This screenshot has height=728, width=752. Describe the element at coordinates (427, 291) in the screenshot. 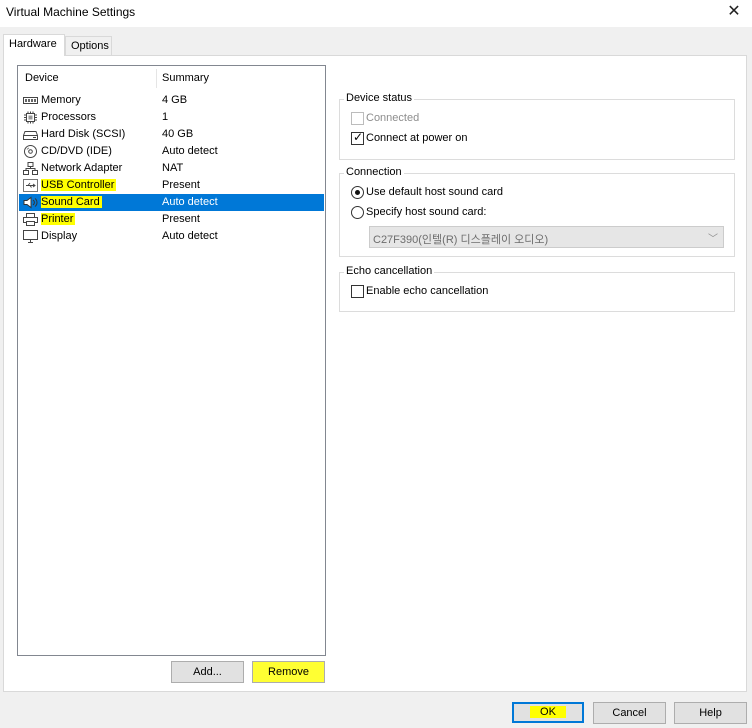

I see `enable-echo-cancellation-label: Enable echo cancellation` at that location.